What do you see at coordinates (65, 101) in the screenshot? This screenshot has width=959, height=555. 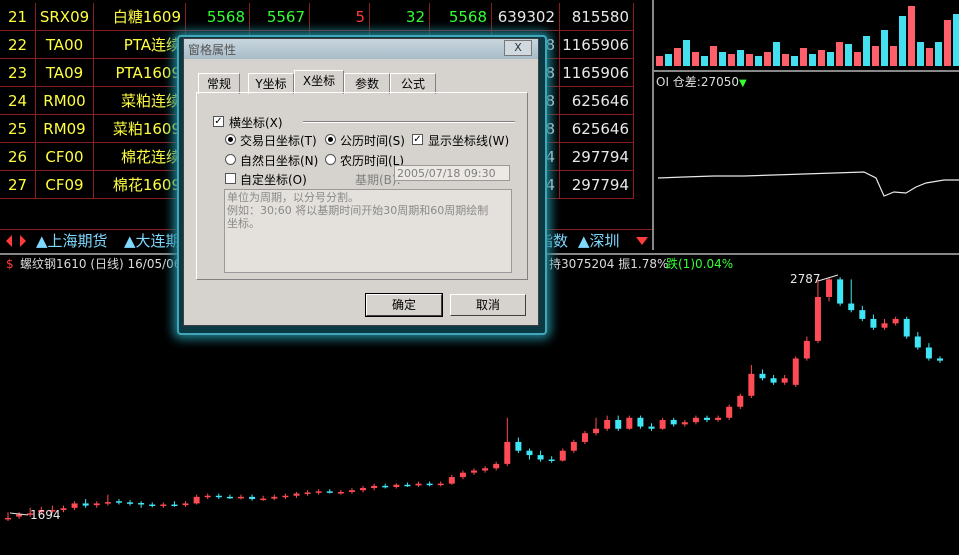 I see `cell-code: RM00` at bounding box center [65, 101].